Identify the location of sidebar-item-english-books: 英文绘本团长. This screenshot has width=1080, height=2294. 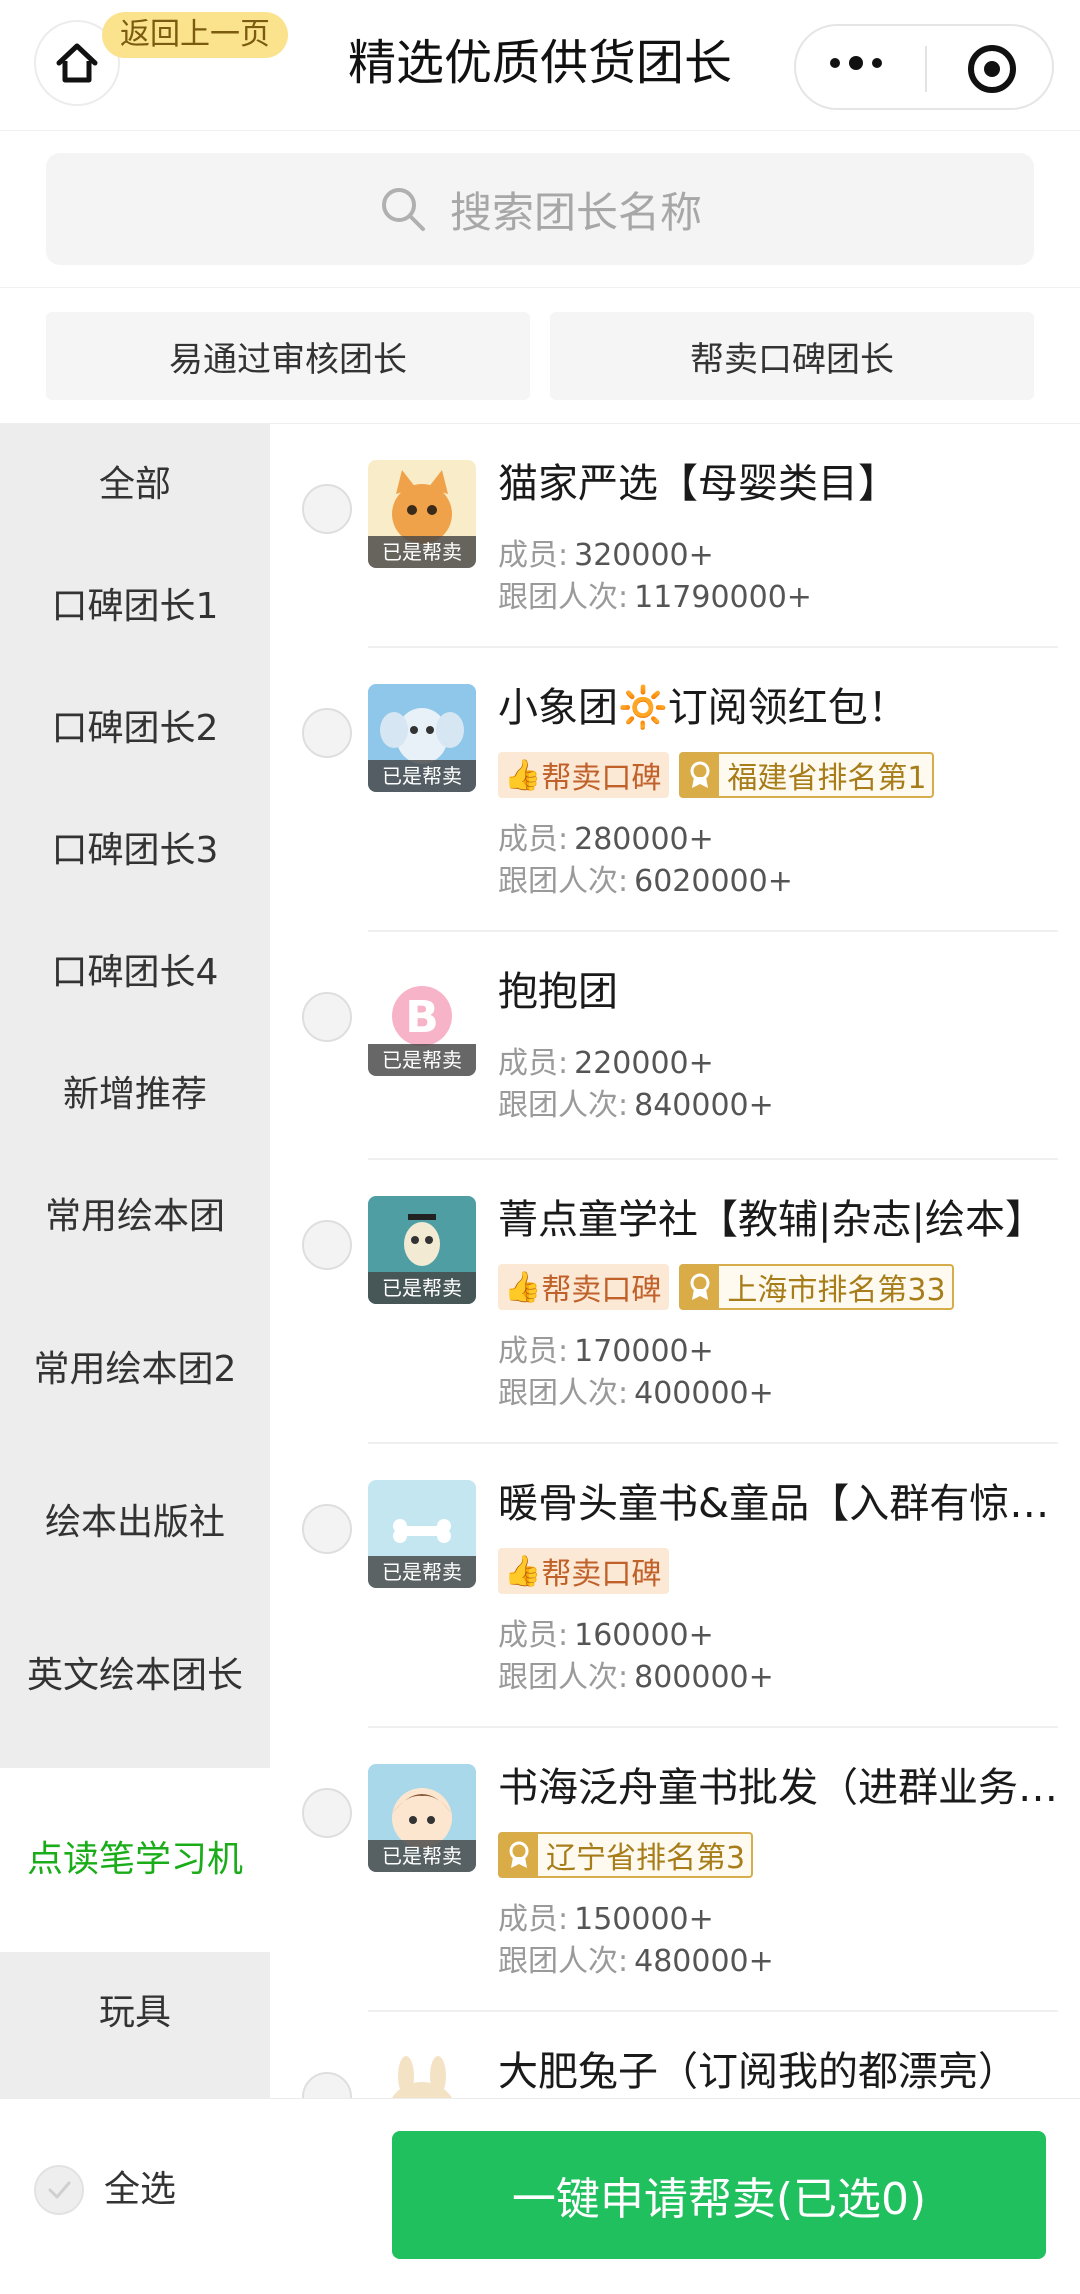
(135, 1676).